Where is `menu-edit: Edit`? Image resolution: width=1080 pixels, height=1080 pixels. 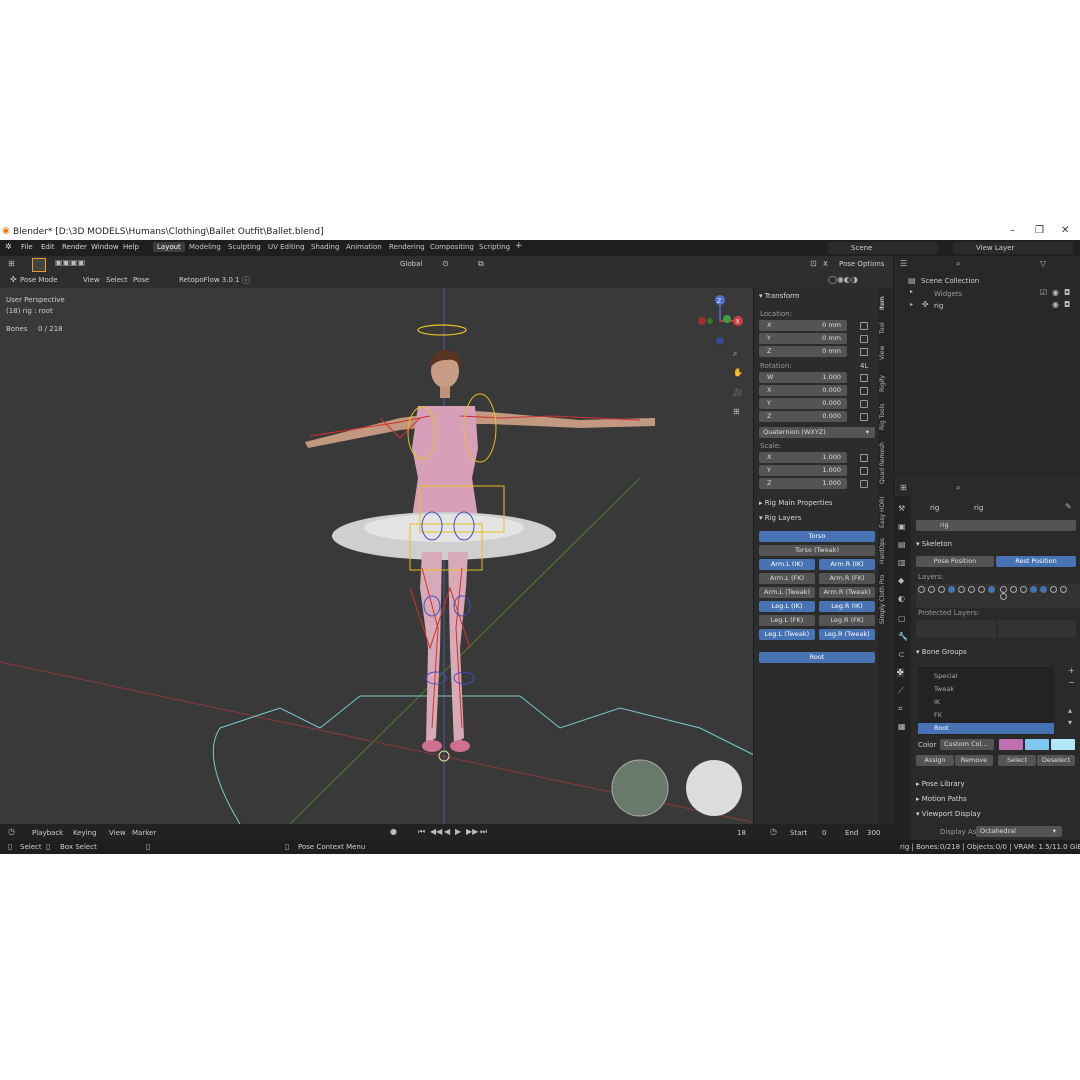 menu-edit: Edit is located at coordinates (48, 247).